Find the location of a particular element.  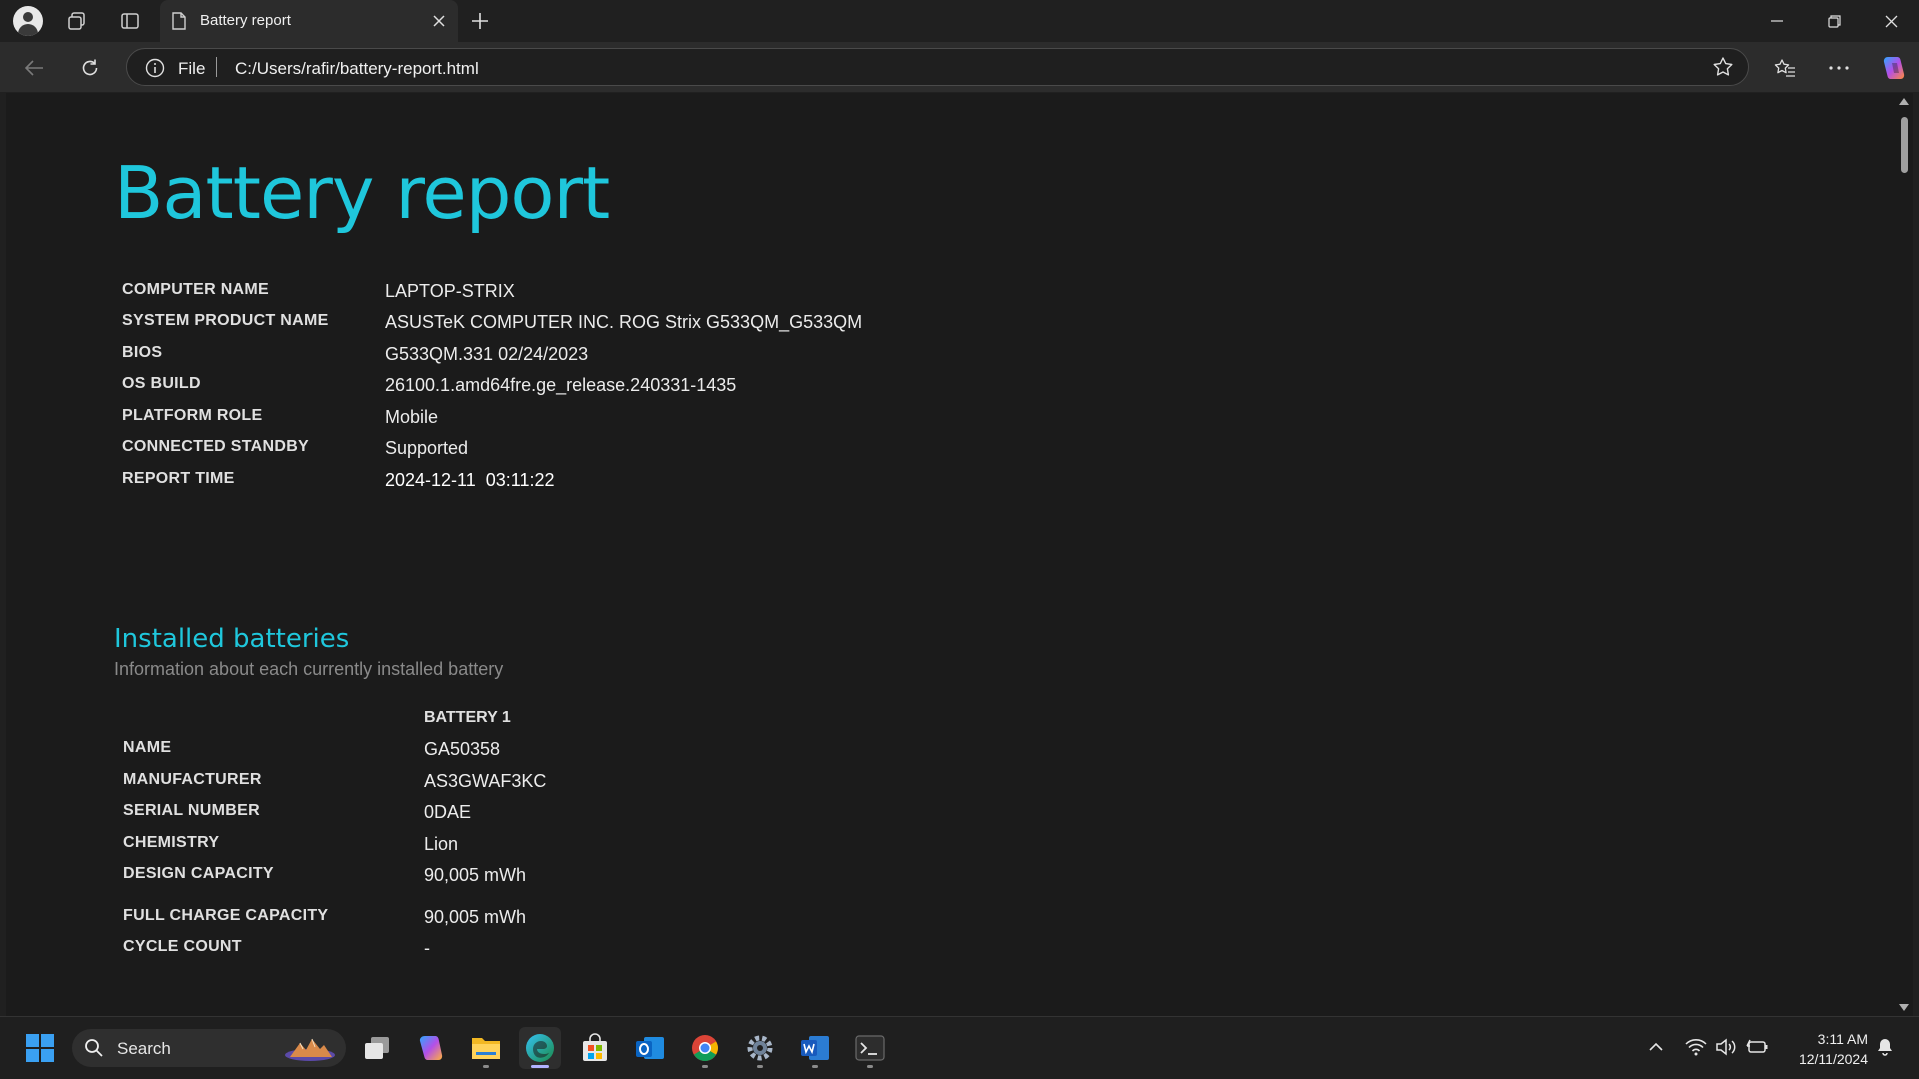

task-view-icon is located at coordinates (377, 1048).